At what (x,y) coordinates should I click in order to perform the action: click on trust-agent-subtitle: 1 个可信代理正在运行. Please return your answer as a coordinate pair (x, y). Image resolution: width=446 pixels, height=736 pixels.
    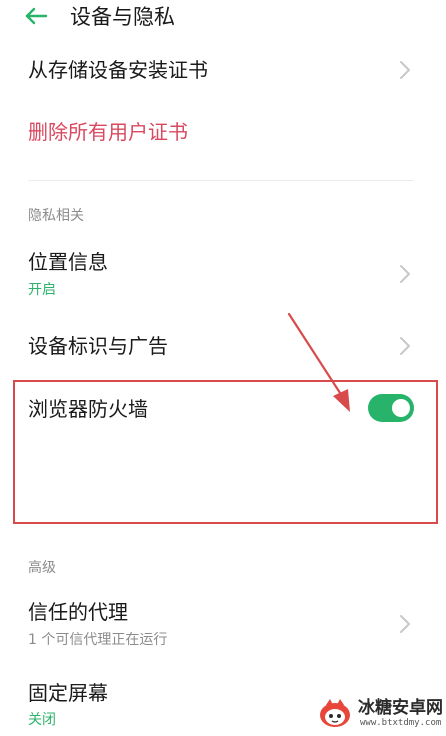
    Looking at the image, I should click on (98, 640).